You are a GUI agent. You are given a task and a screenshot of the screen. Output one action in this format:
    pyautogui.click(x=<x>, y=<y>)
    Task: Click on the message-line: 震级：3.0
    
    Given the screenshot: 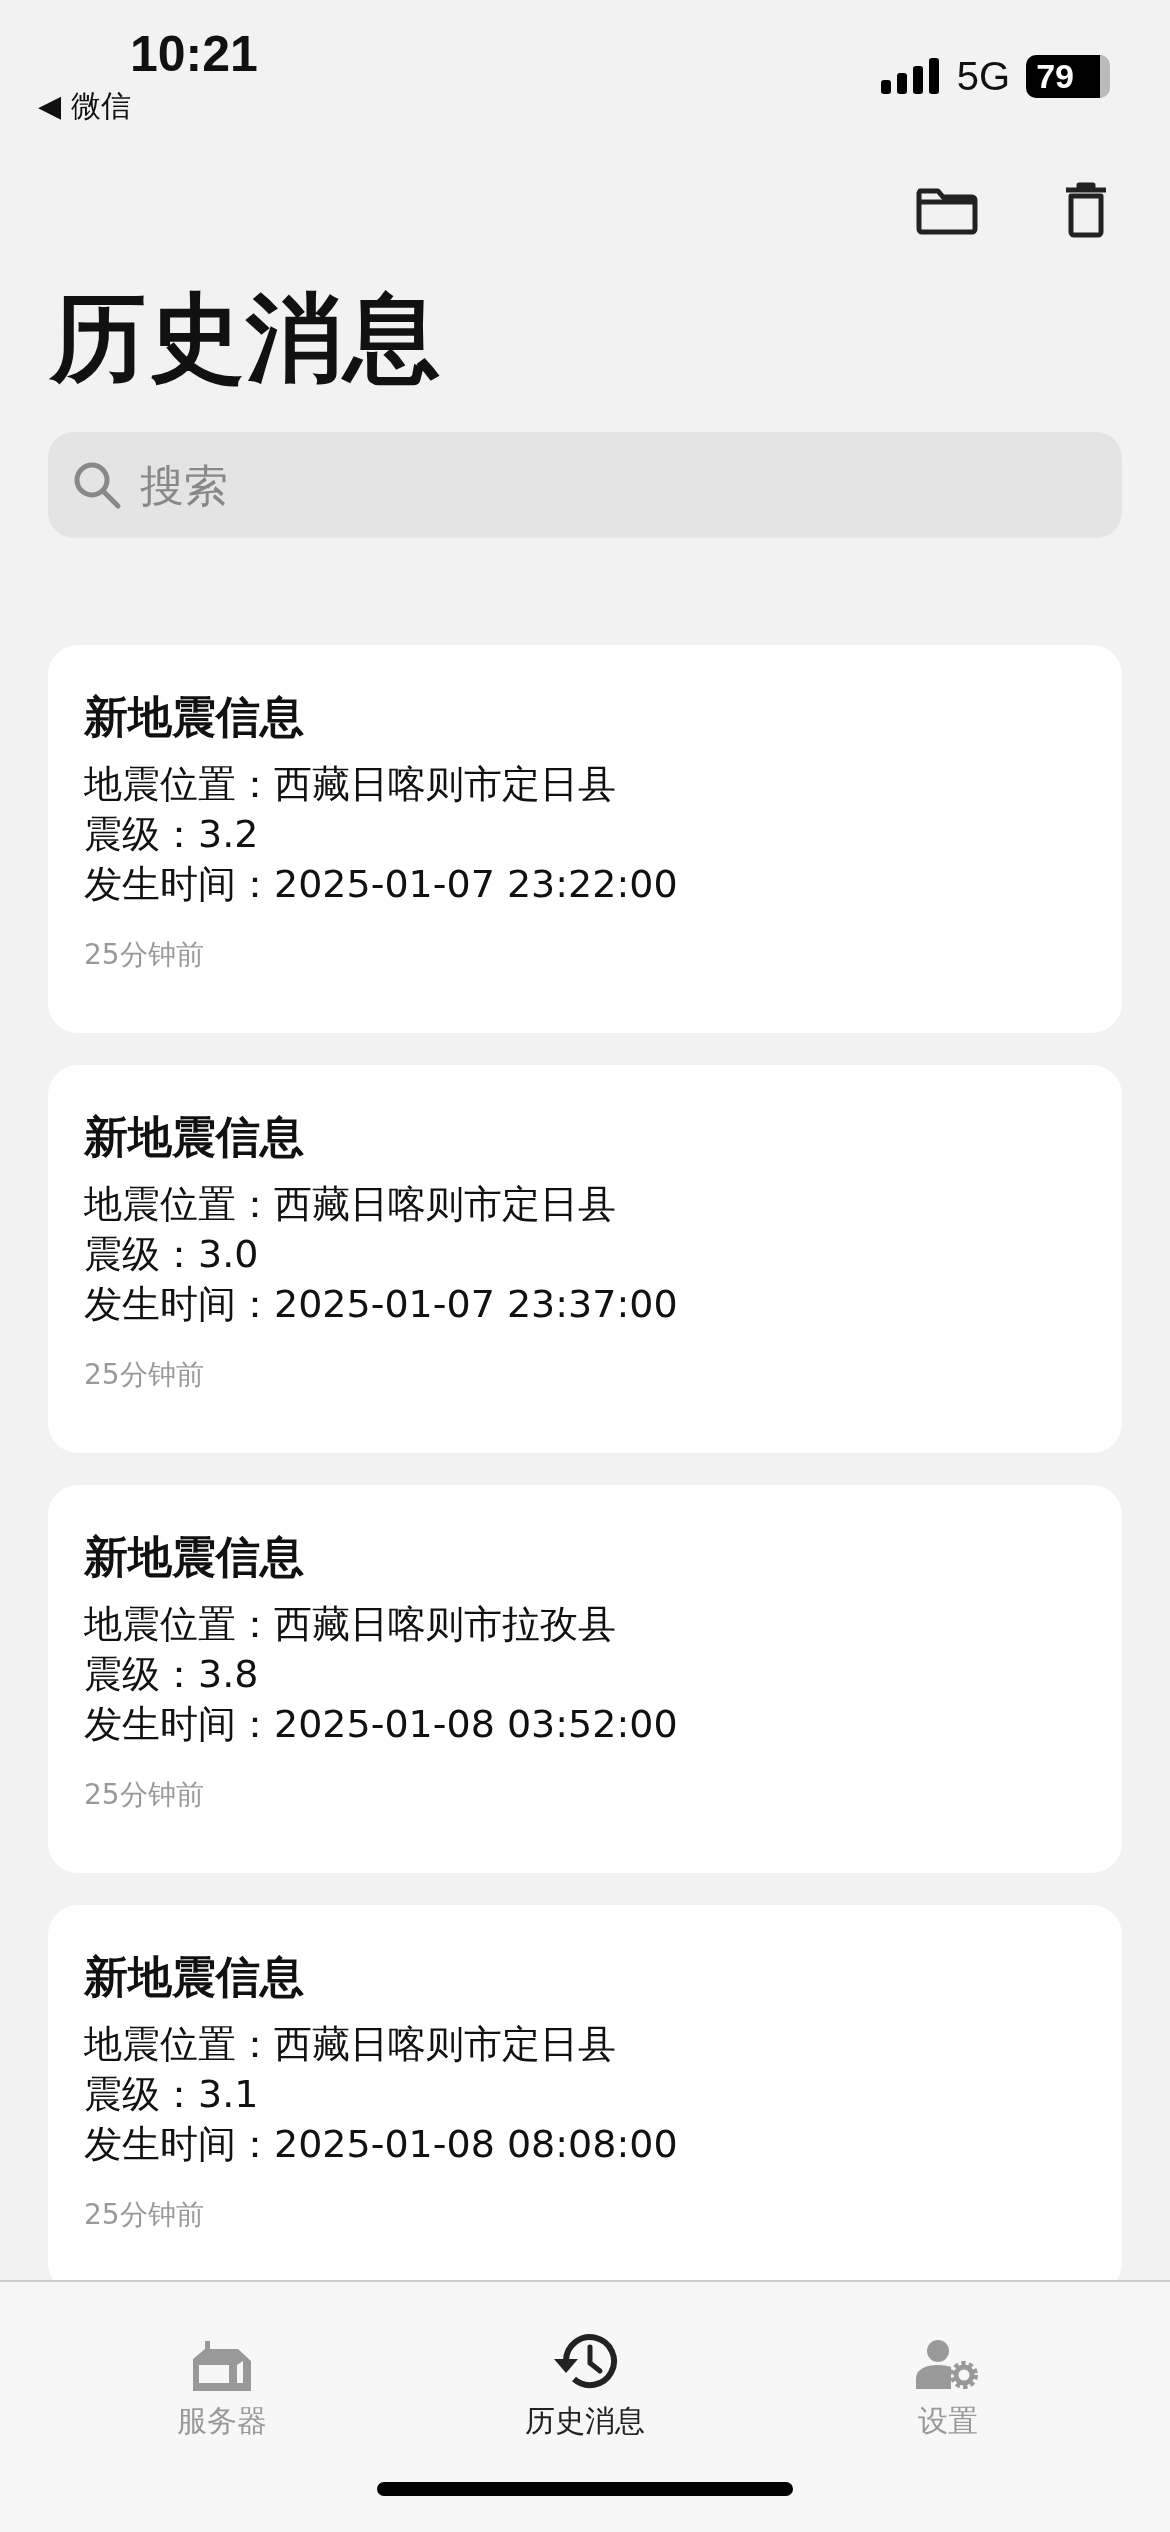 What is the action you would take?
    pyautogui.click(x=172, y=1254)
    